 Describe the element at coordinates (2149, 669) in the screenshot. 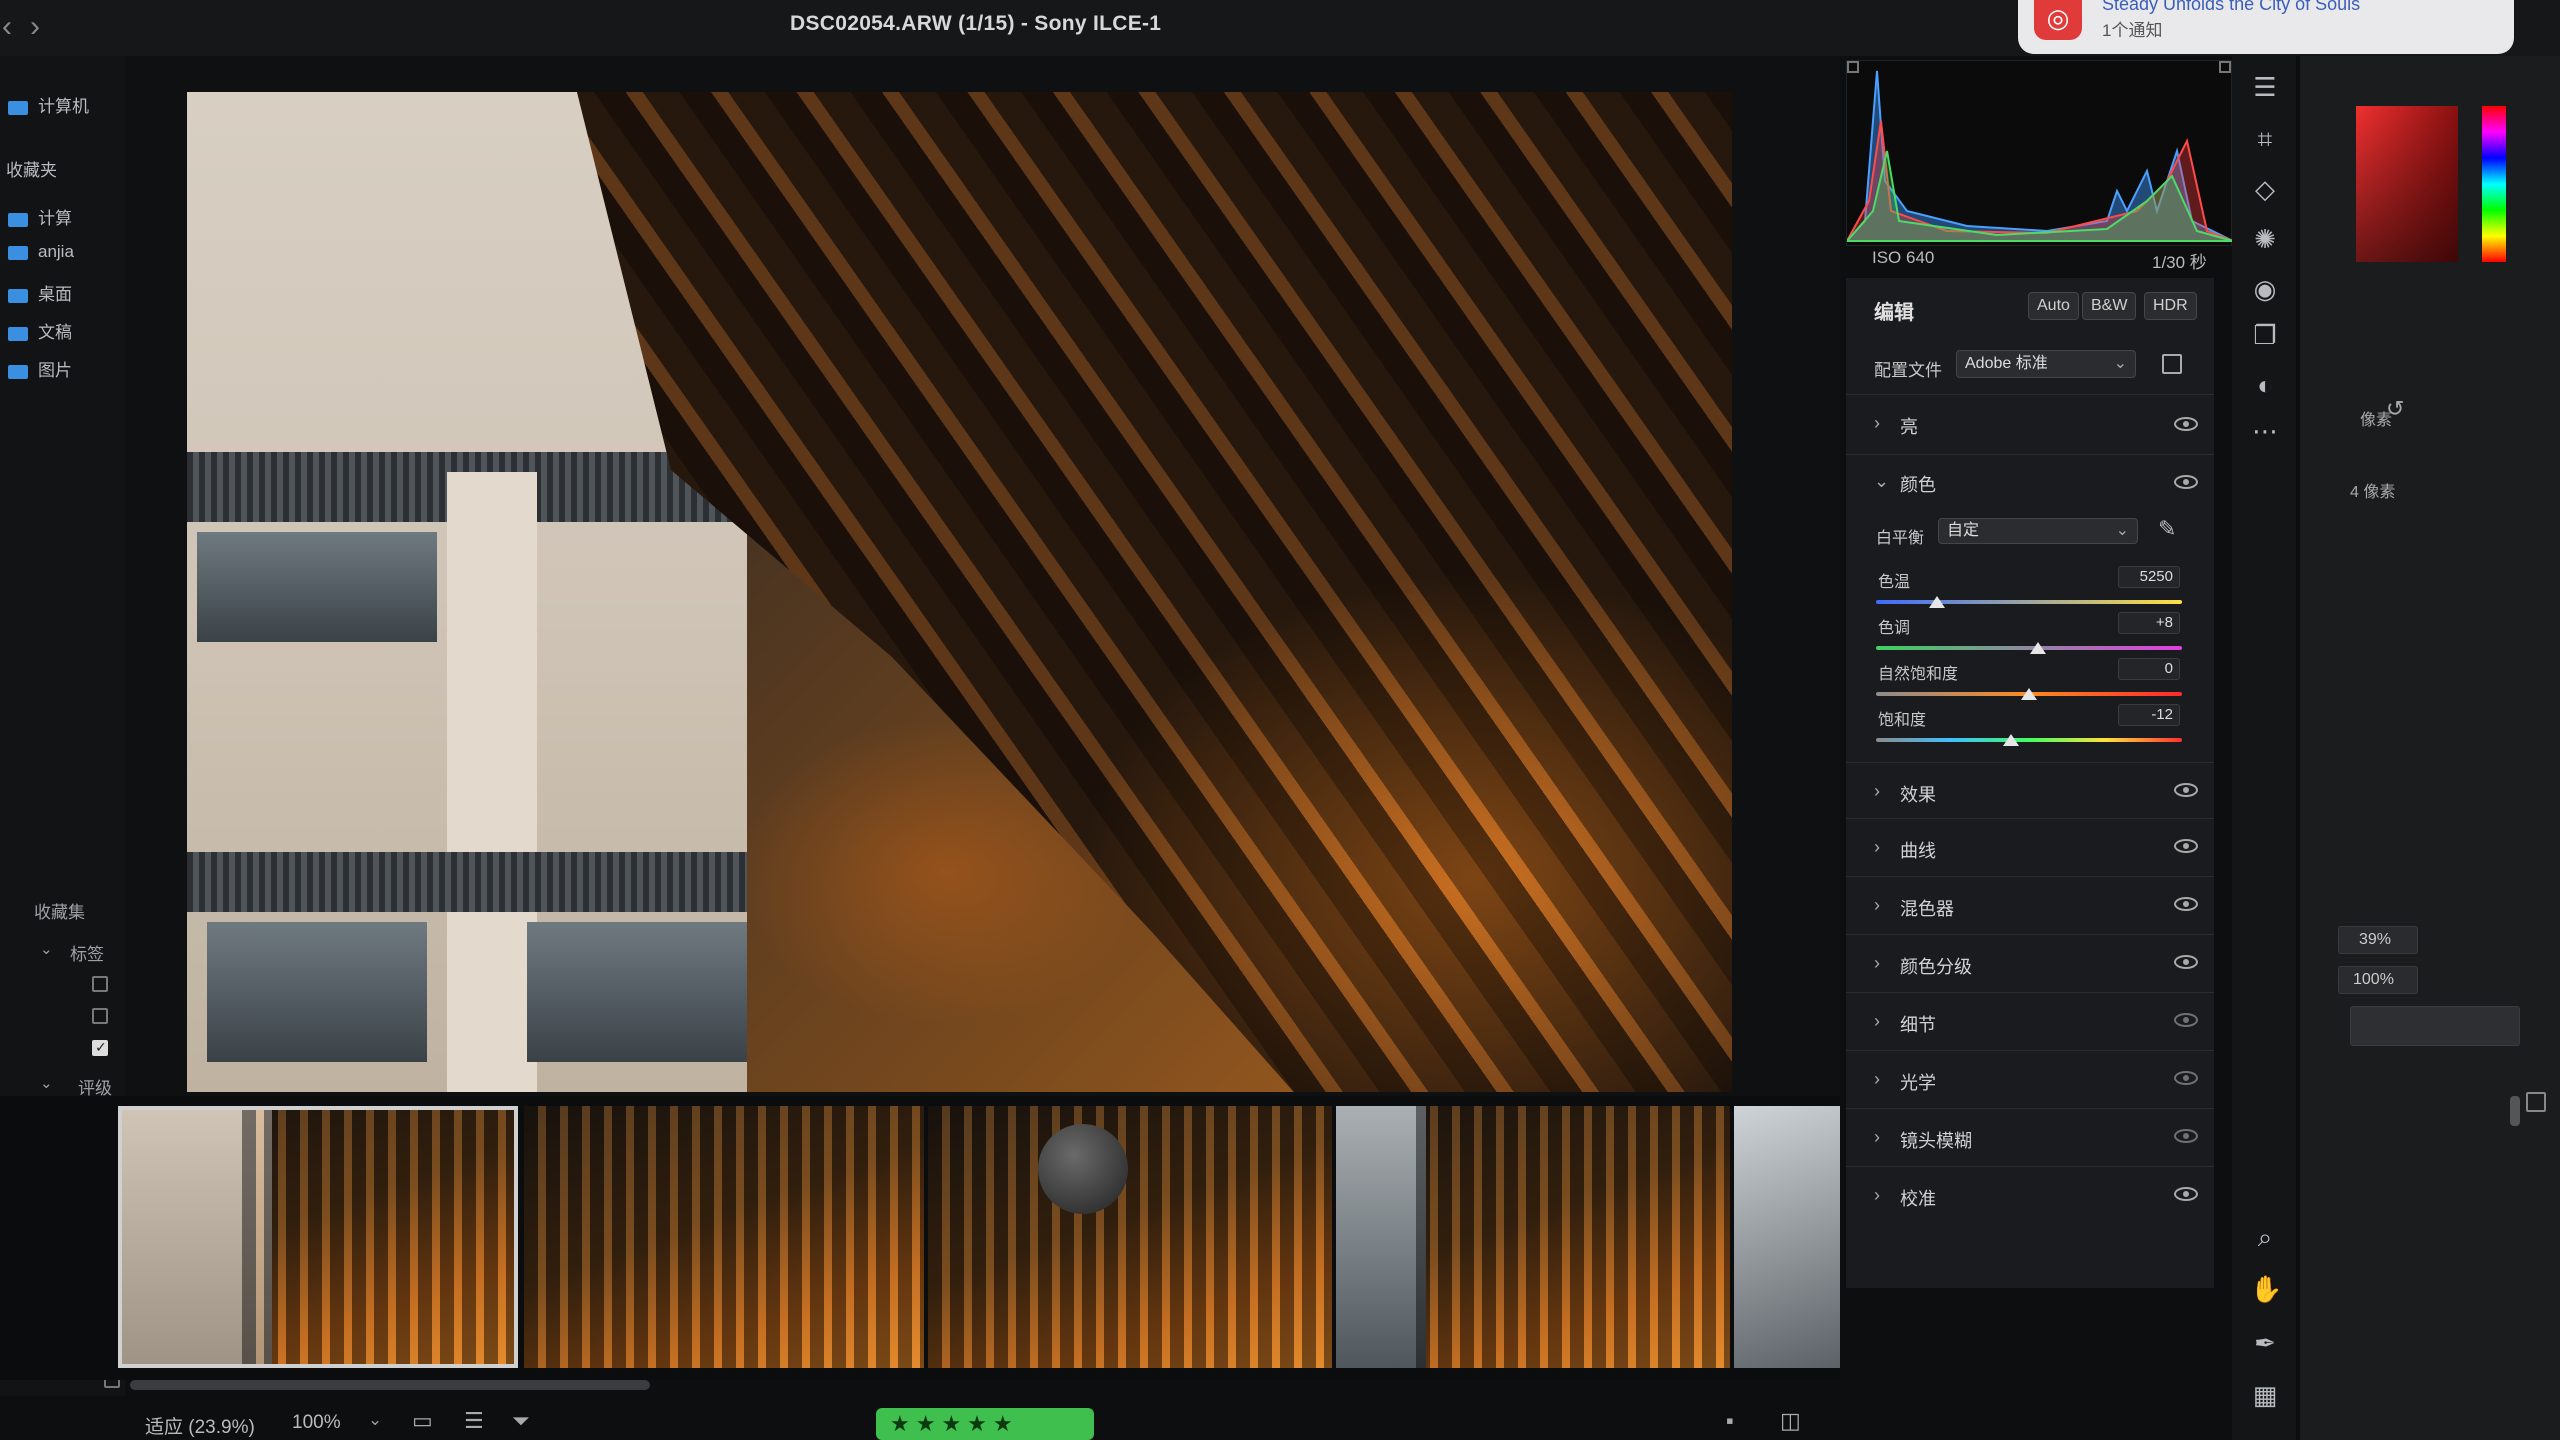

I see `slider-value-vibrance: 0` at that location.